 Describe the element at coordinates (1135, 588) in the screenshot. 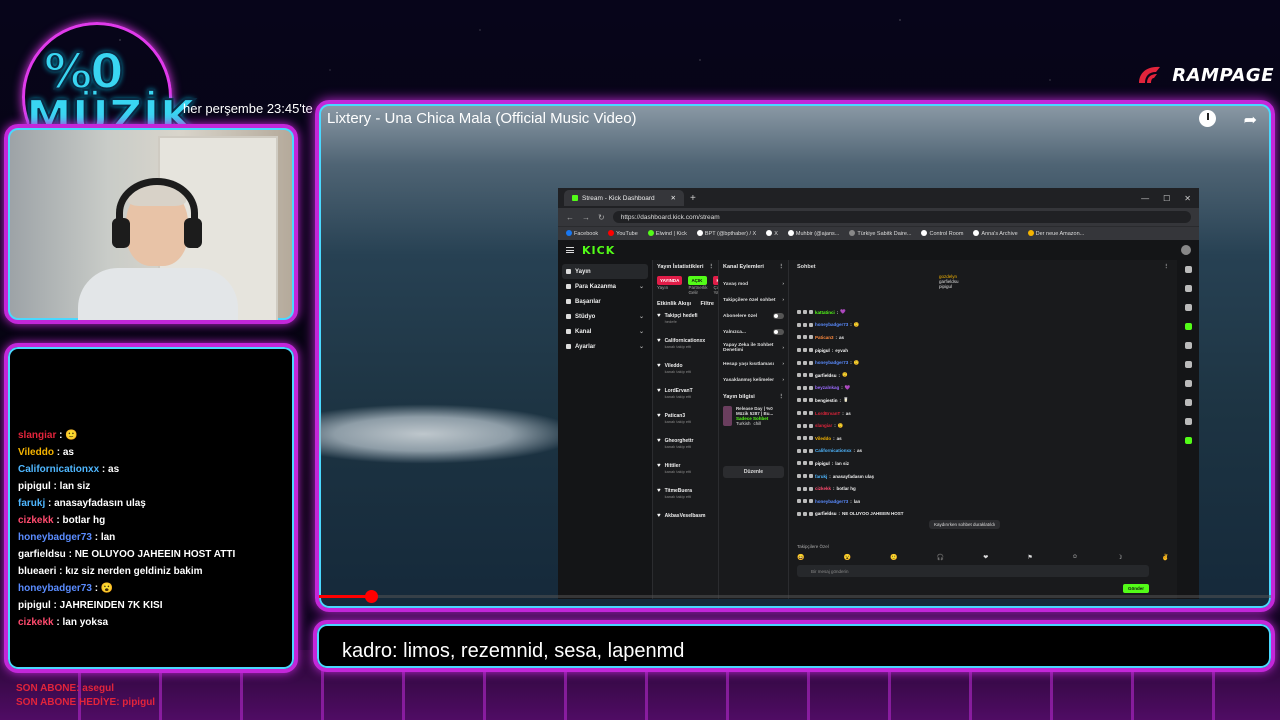

I see `send-button: Gönder` at that location.